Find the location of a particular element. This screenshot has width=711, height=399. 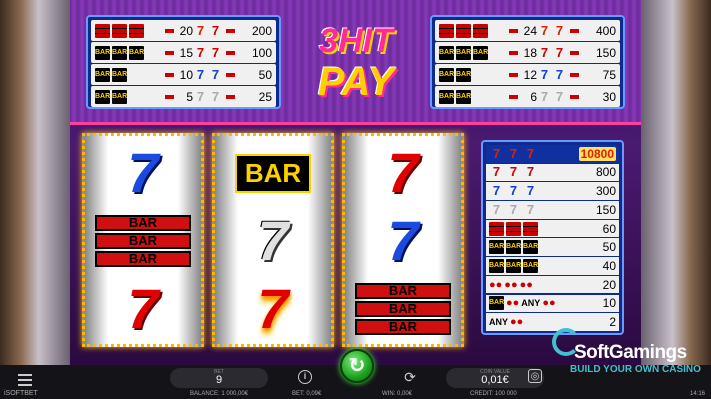

win-readout: WIN: 0,00€ is located at coordinates (397, 394).